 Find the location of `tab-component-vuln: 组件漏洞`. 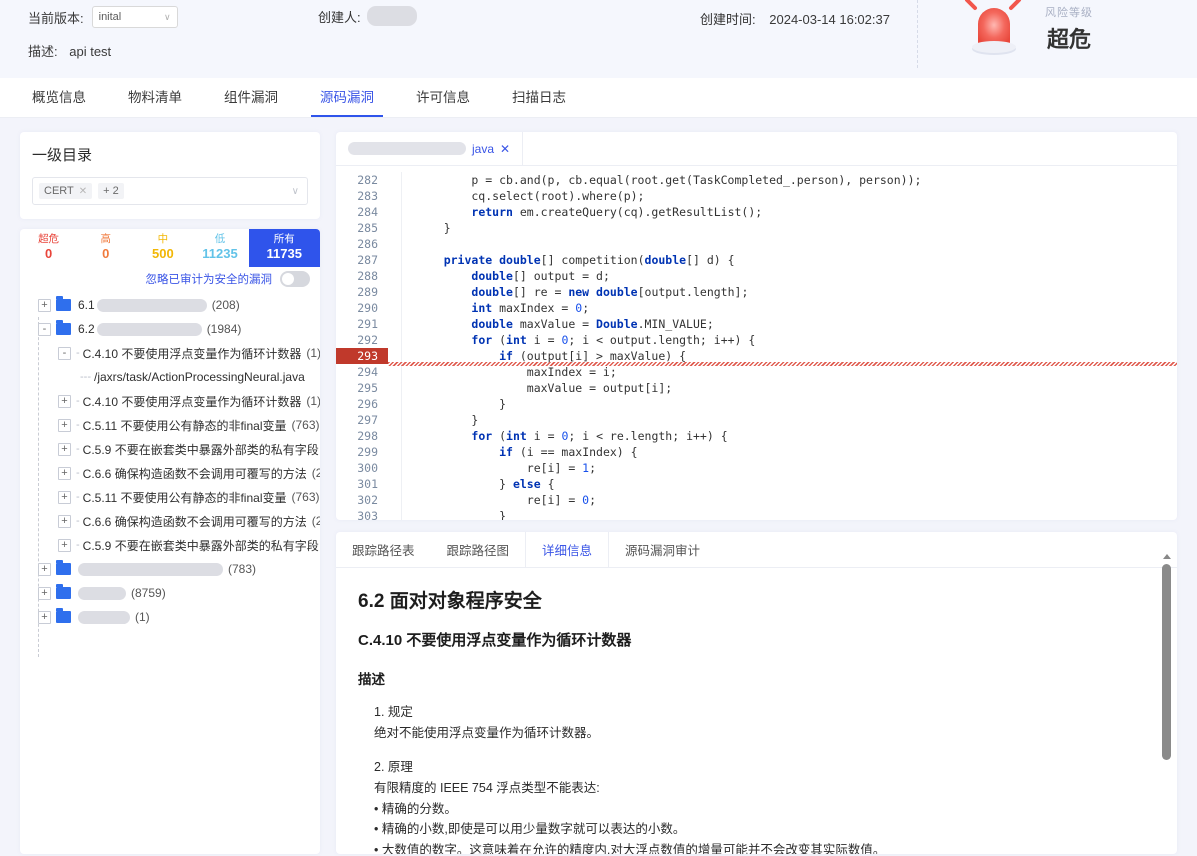

tab-component-vuln: 组件漏洞 is located at coordinates (251, 101).